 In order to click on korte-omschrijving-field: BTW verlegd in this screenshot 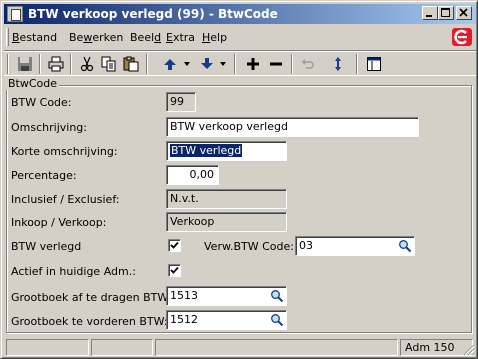, I will do `click(226, 151)`.